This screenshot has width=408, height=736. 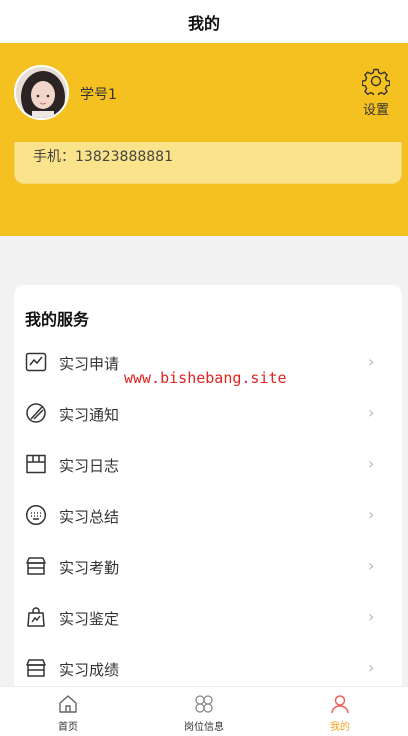 What do you see at coordinates (375, 110) in the screenshot?
I see `settings-label: 设置` at bounding box center [375, 110].